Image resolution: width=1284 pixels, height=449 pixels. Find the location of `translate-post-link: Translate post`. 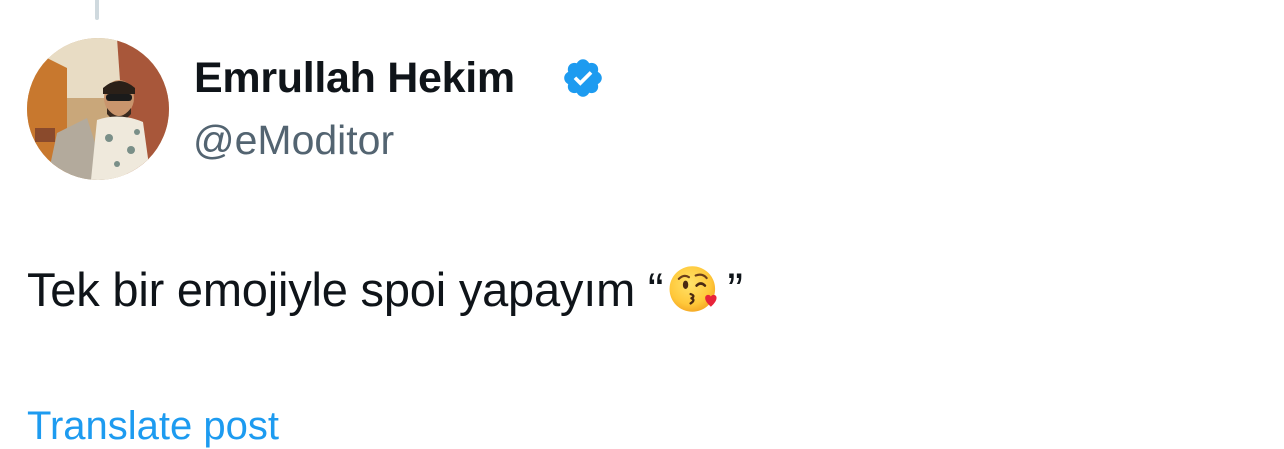

translate-post-link: Translate post is located at coordinates (153, 426).